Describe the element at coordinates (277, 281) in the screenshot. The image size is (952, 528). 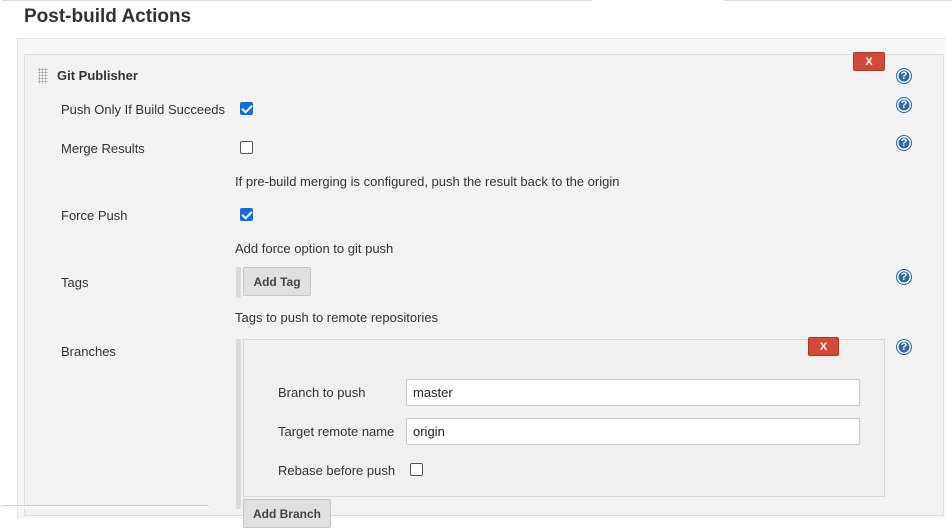
I see `add-tag-button: Add Tag` at that location.